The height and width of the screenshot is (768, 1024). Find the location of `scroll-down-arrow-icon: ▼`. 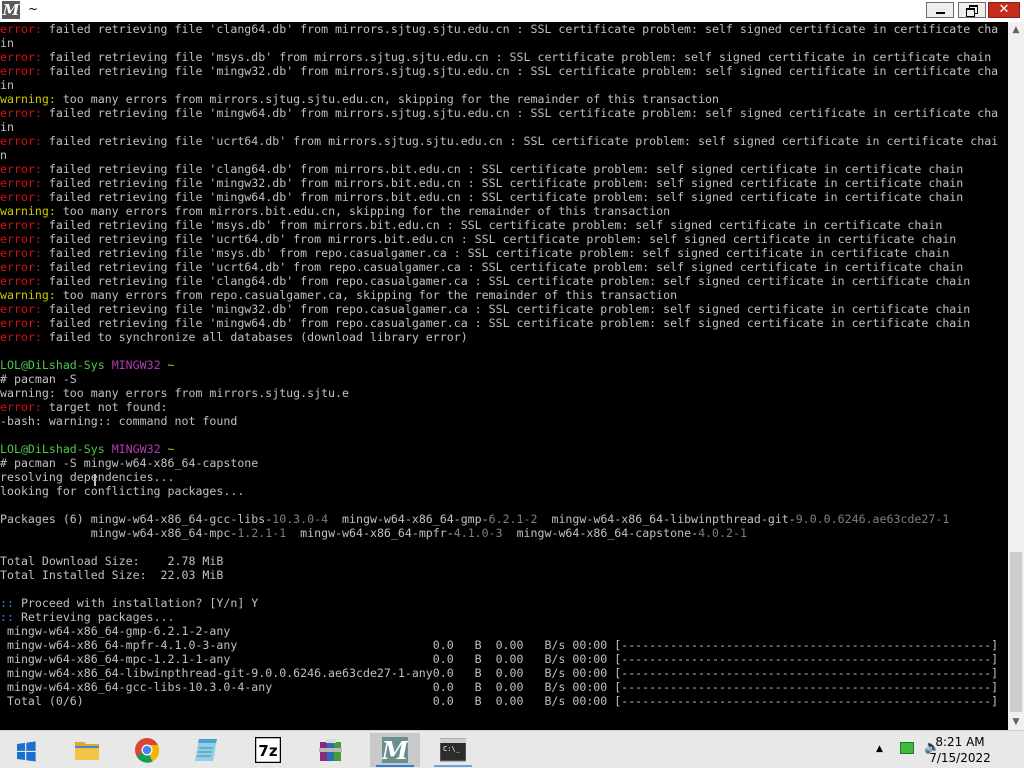

scroll-down-arrow-icon: ▼ is located at coordinates (1016, 722).